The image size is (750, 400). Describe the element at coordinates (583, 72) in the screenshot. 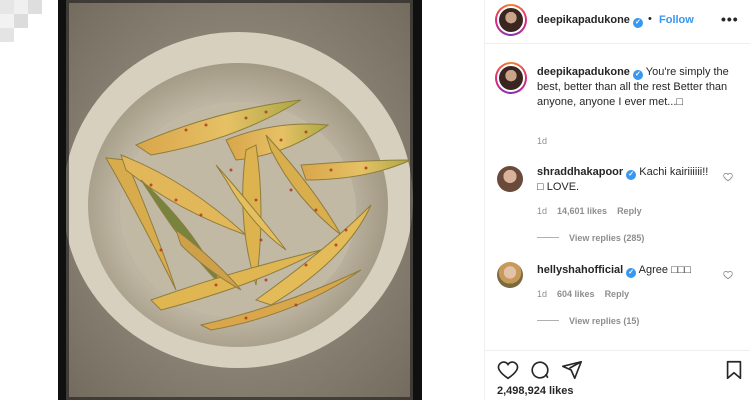

I see `caption-username: deepikapadukone` at that location.